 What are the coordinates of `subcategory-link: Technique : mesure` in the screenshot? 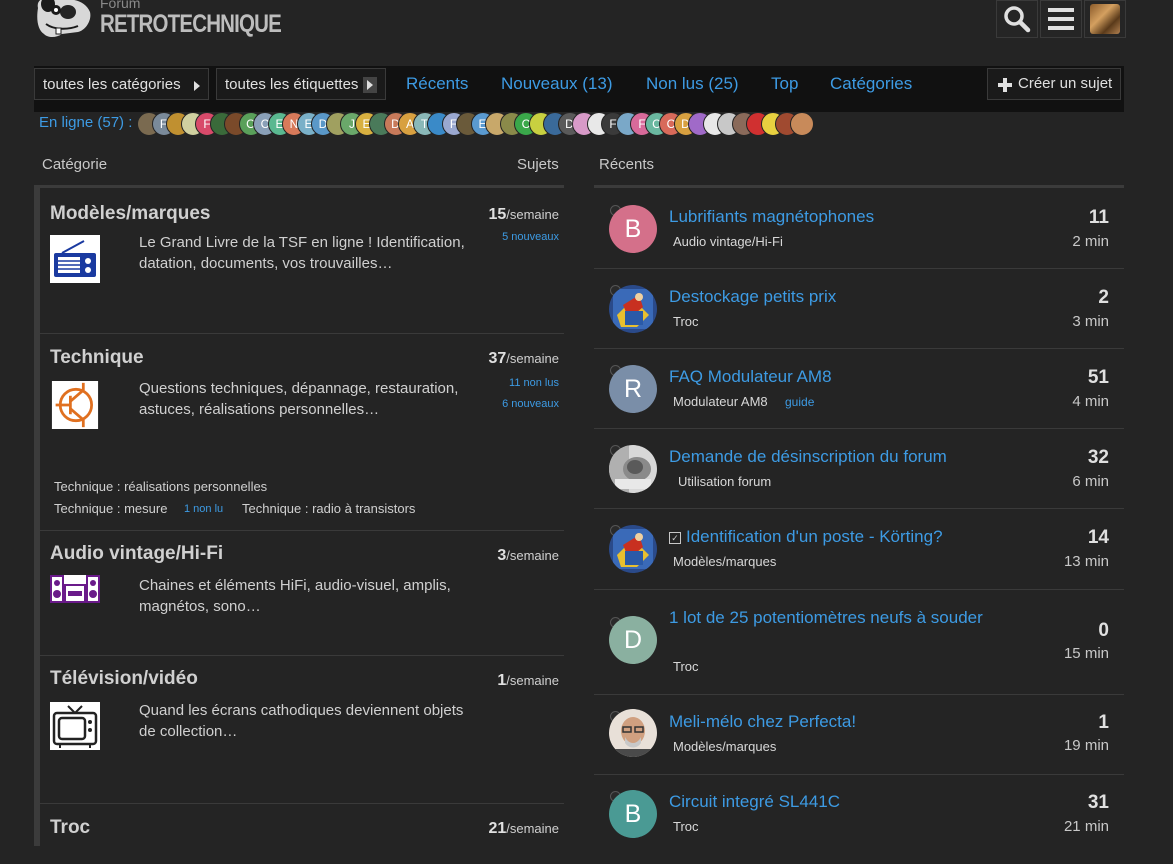 It's located at (110, 508).